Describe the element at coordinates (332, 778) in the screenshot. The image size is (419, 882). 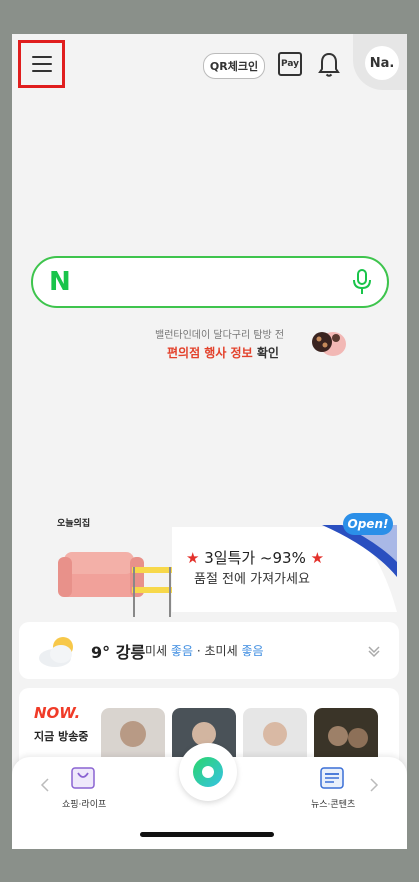
I see `news-icon` at that location.